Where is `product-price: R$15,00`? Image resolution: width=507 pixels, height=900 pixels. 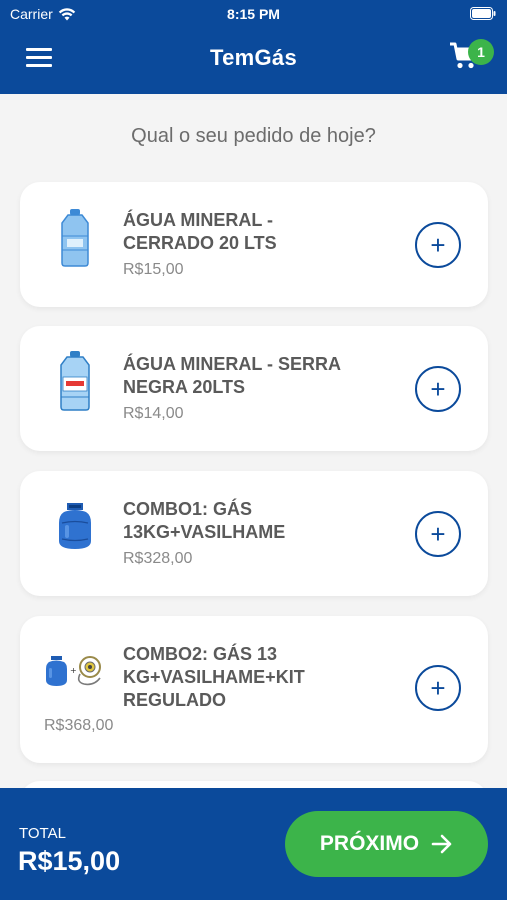 product-price: R$15,00 is located at coordinates (153, 269).